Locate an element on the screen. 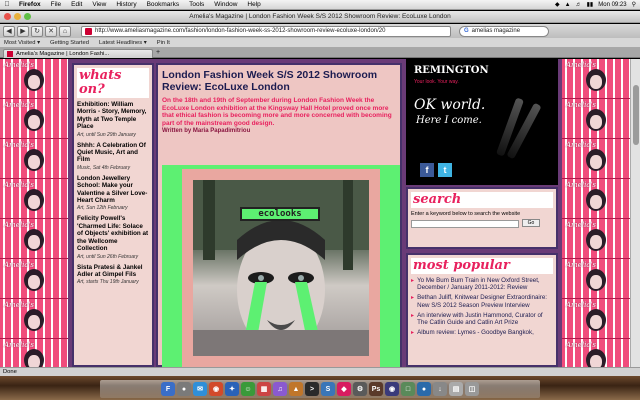 The height and width of the screenshot is (400, 640). app-icon: ◉ is located at coordinates (392, 389).